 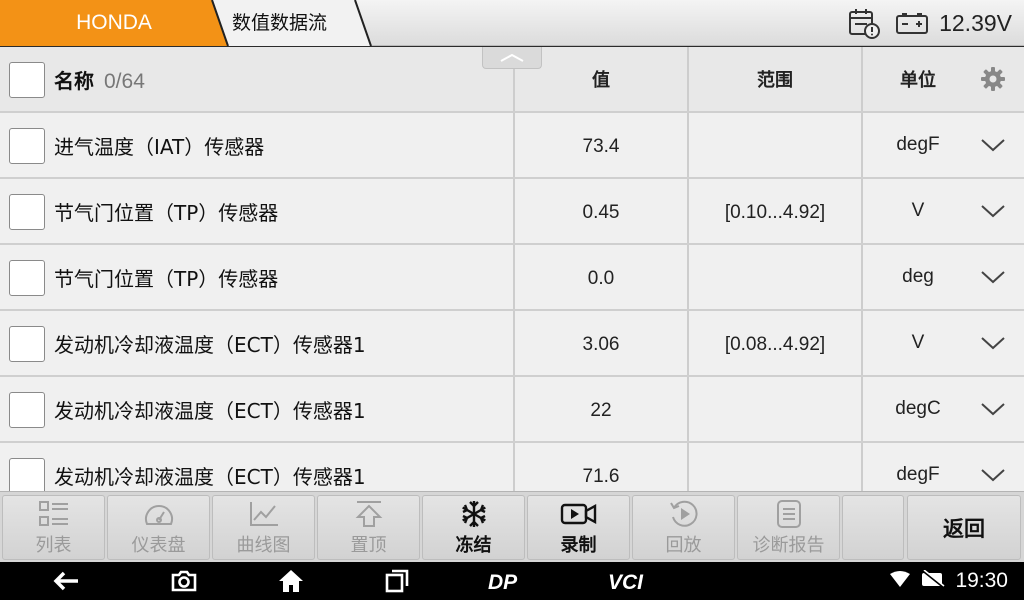 What do you see at coordinates (159, 514) in the screenshot?
I see `gauge-icon` at bounding box center [159, 514].